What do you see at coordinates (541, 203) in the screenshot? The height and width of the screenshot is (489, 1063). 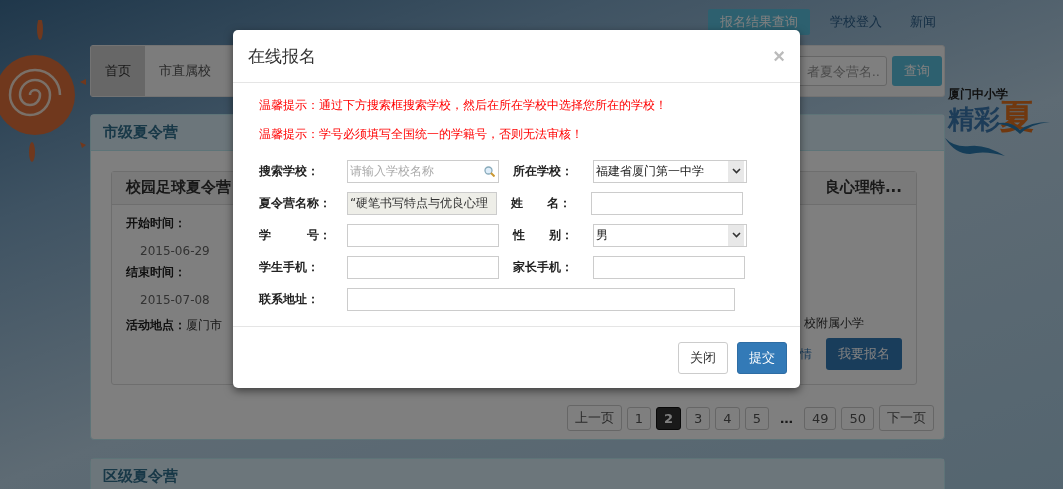 I see `field-label: 姓 名：` at bounding box center [541, 203].